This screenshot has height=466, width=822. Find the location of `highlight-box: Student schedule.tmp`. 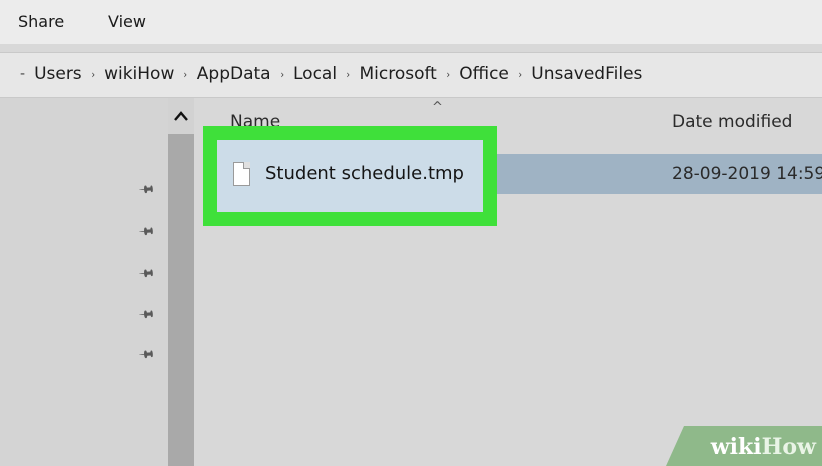

highlight-box: Student schedule.tmp is located at coordinates (350, 176).